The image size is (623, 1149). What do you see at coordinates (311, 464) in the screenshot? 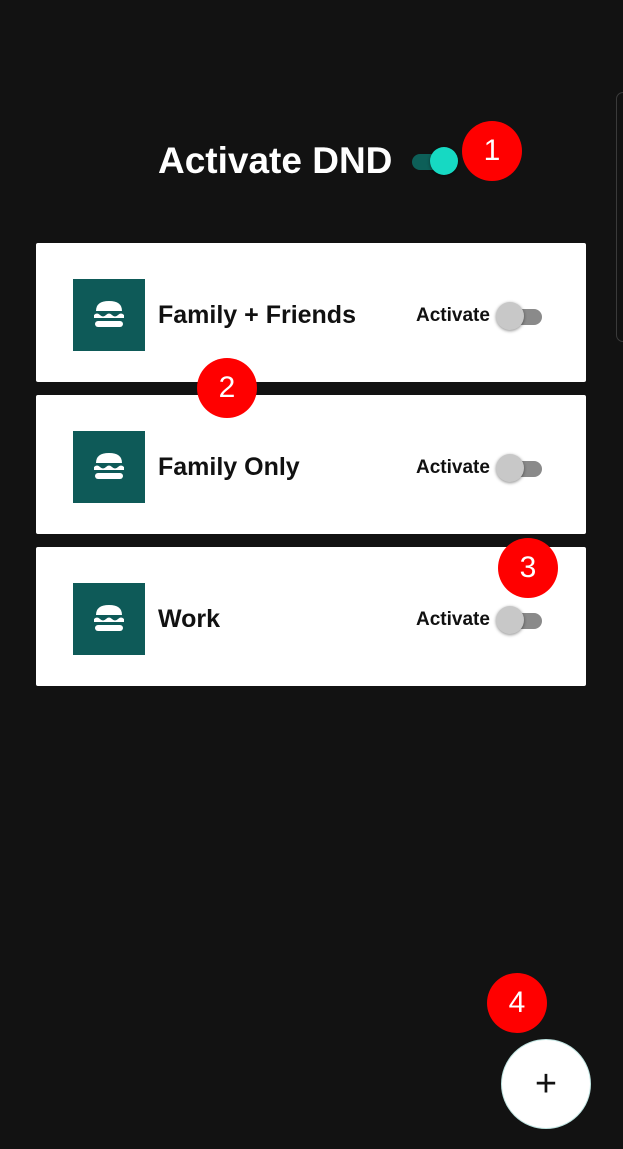
I see `profile-card-family-only: Family Only Activate` at bounding box center [311, 464].